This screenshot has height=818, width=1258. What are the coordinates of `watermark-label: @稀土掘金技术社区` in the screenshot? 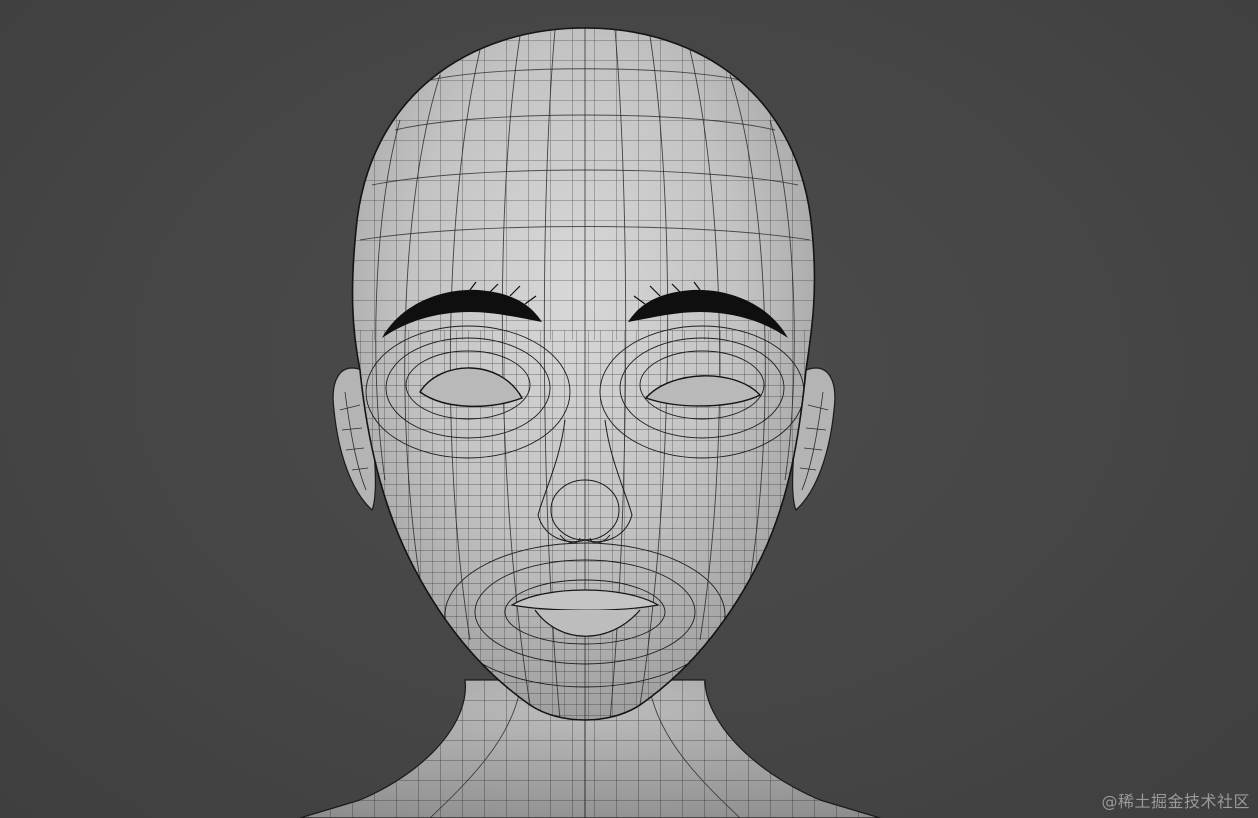 It's located at (1175, 801).